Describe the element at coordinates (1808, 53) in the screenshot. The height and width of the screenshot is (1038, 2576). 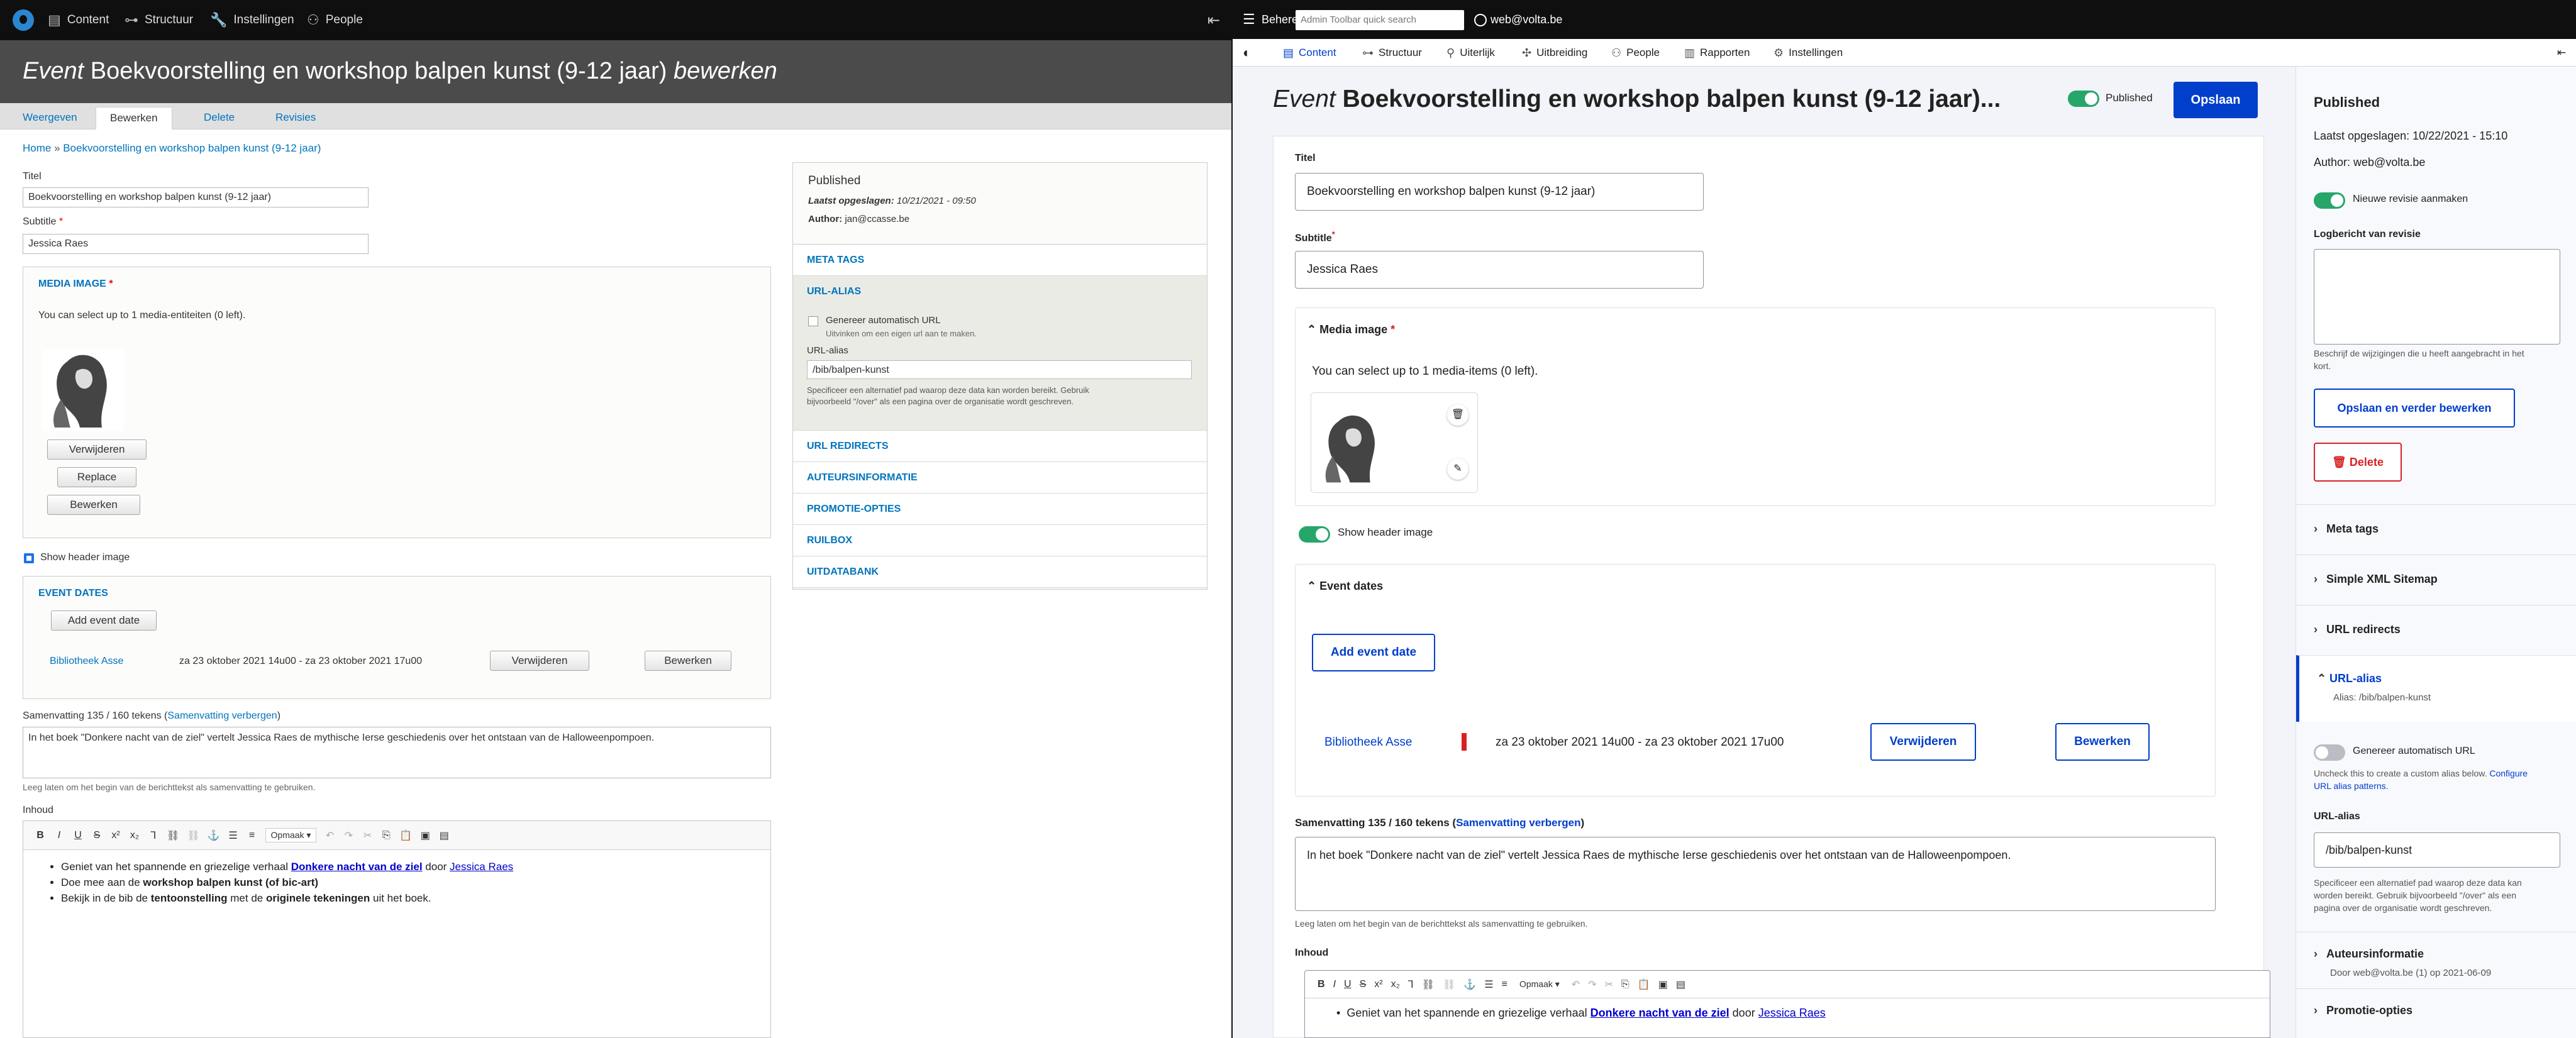
I see `nav-configuration: ⚙ Instellingen` at that location.